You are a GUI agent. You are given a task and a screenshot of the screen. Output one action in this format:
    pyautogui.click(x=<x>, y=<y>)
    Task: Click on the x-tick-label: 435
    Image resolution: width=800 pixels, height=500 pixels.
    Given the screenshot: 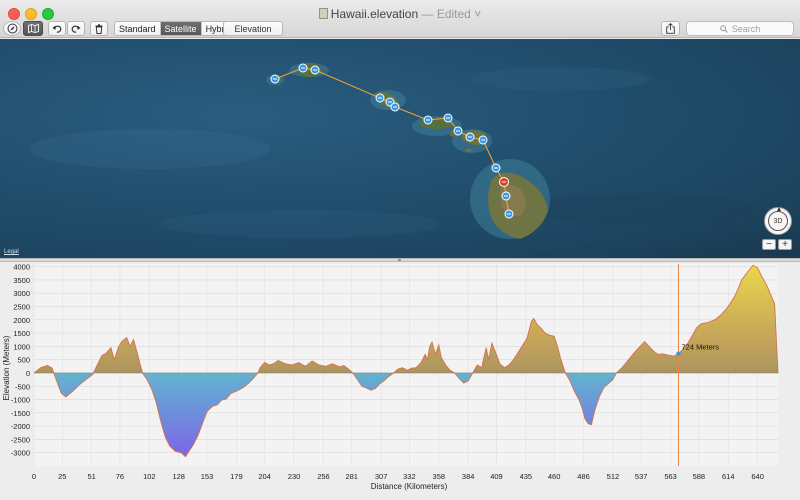 What is the action you would take?
    pyautogui.click(x=526, y=476)
    